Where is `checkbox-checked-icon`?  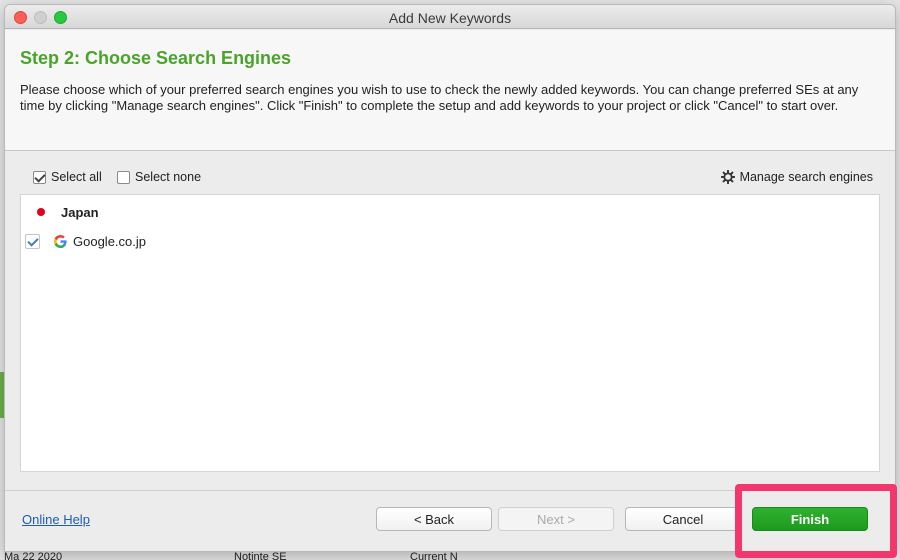 checkbox-checked-icon is located at coordinates (39, 177).